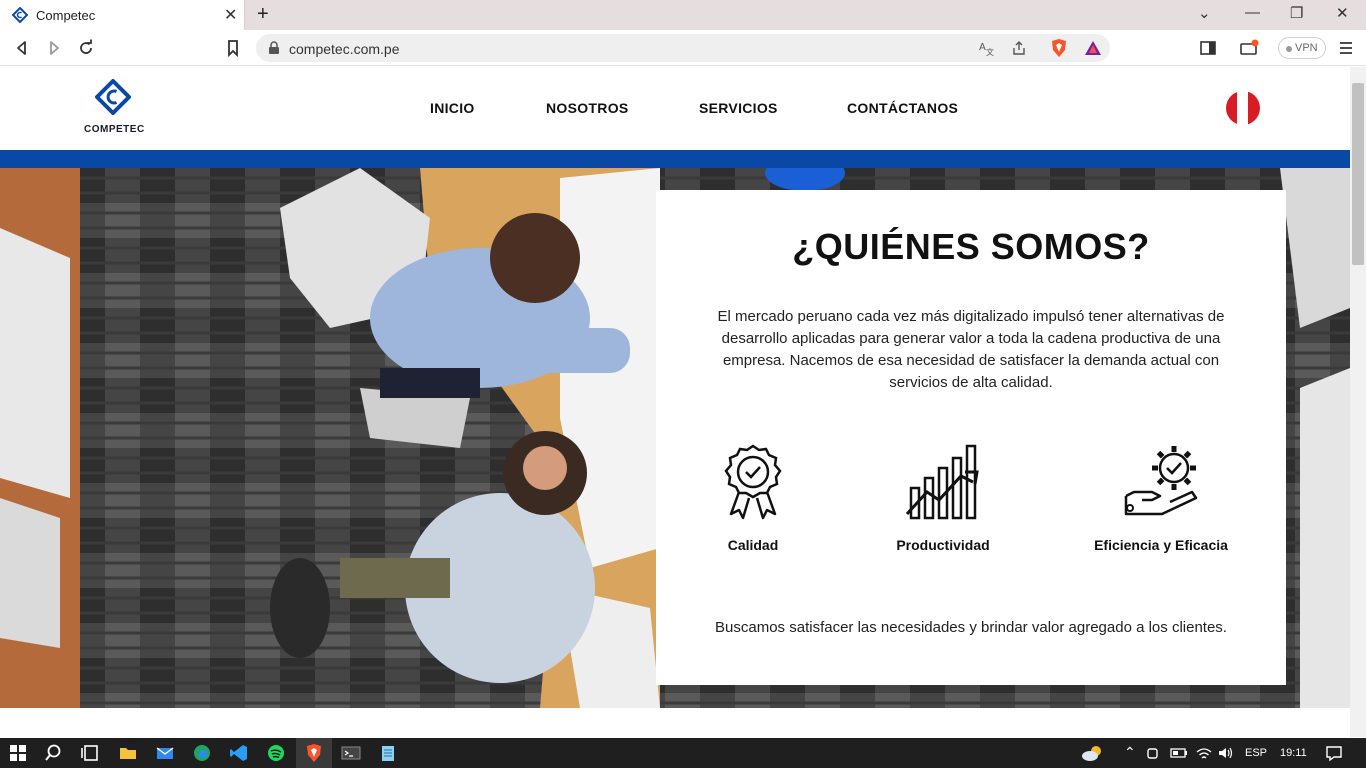 Image resolution: width=1366 pixels, height=768 pixels. I want to click on nav-nosotros: NOSOTROS, so click(587, 108).